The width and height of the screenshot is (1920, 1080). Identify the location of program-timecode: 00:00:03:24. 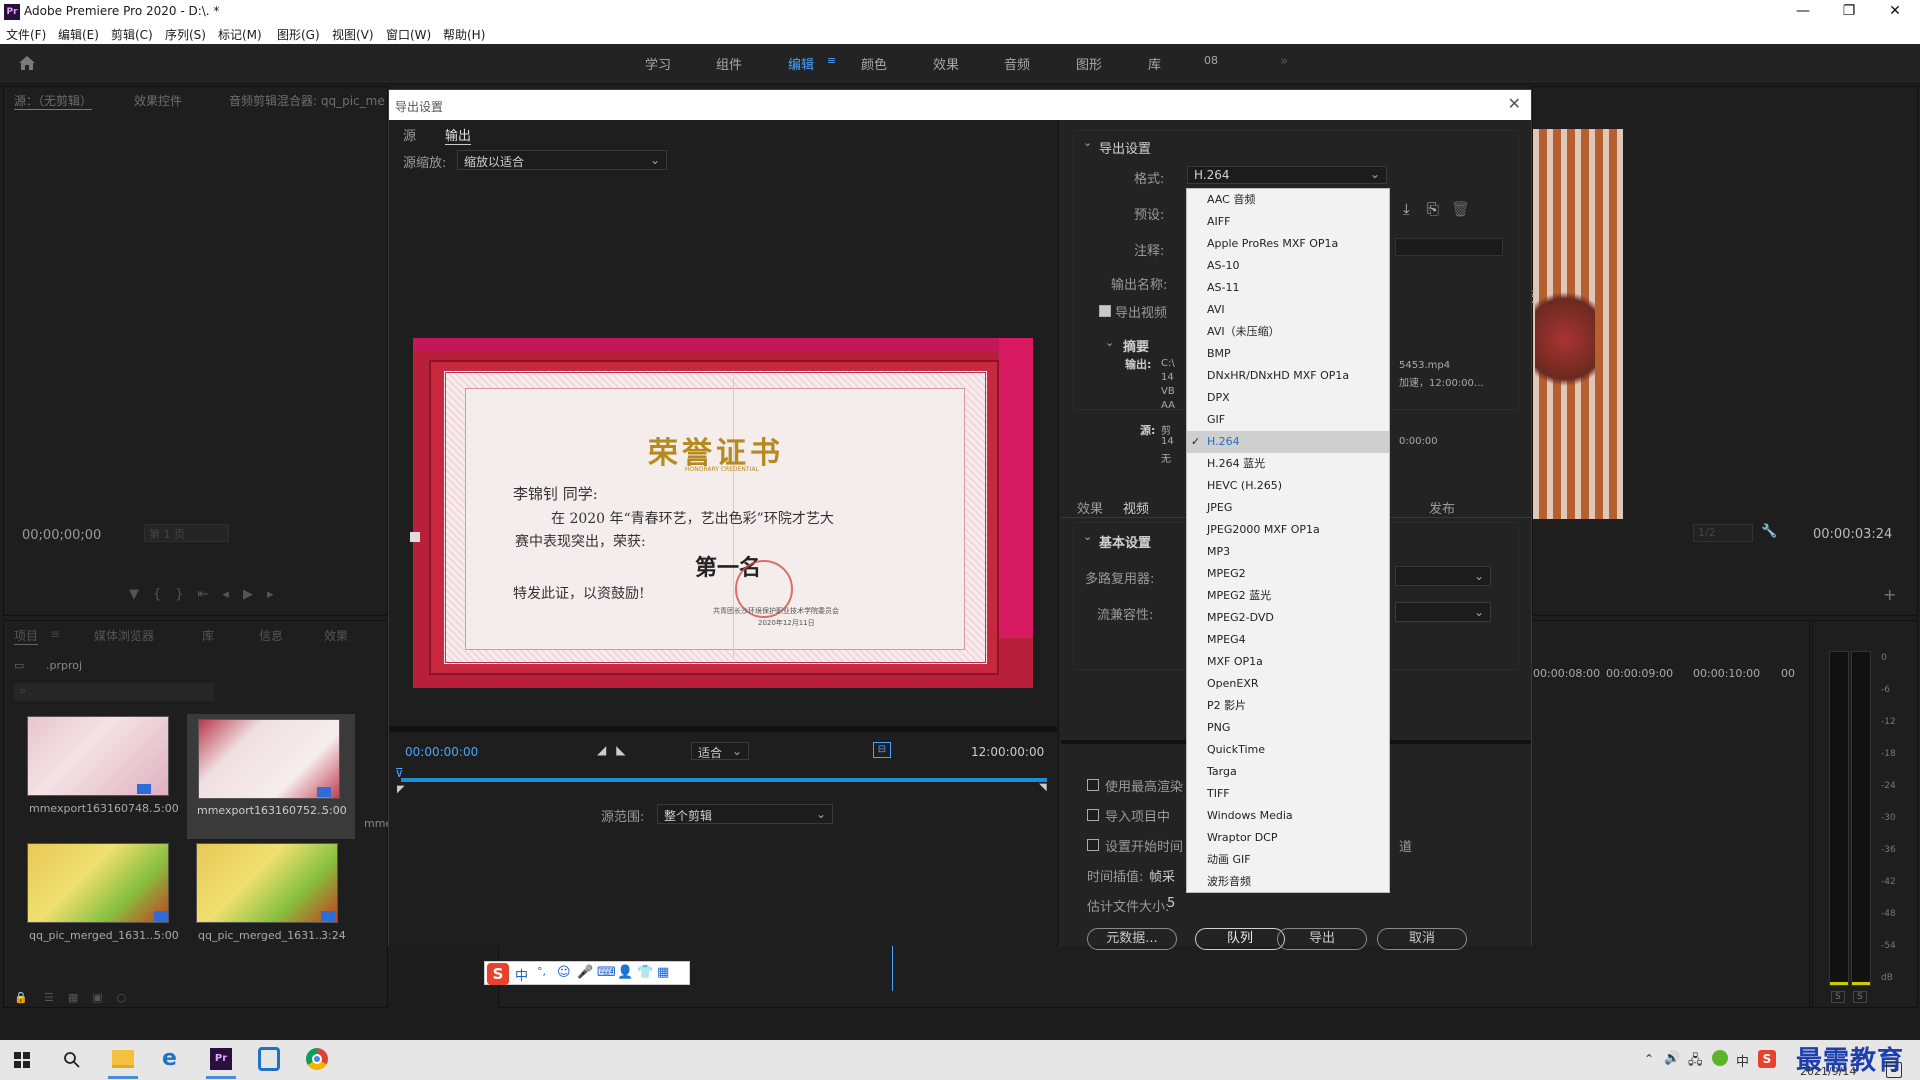
(1852, 534).